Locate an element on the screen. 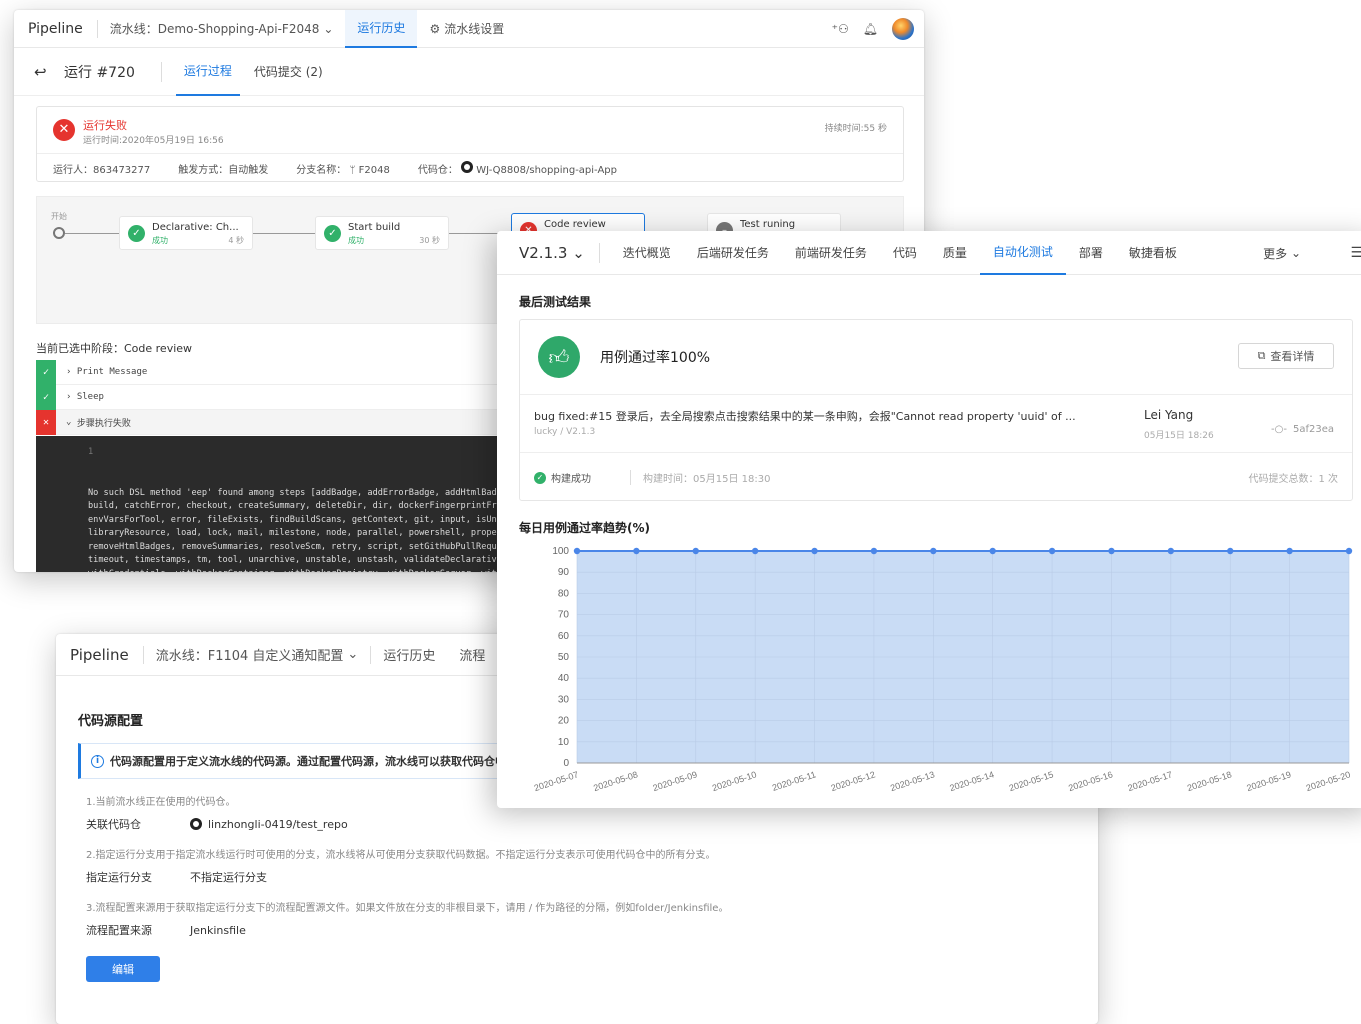 This screenshot has width=1361, height=1024. pipeline-selector: 流水线：Demo-Shopping-Api-F2048 ⌄ is located at coordinates (222, 29).